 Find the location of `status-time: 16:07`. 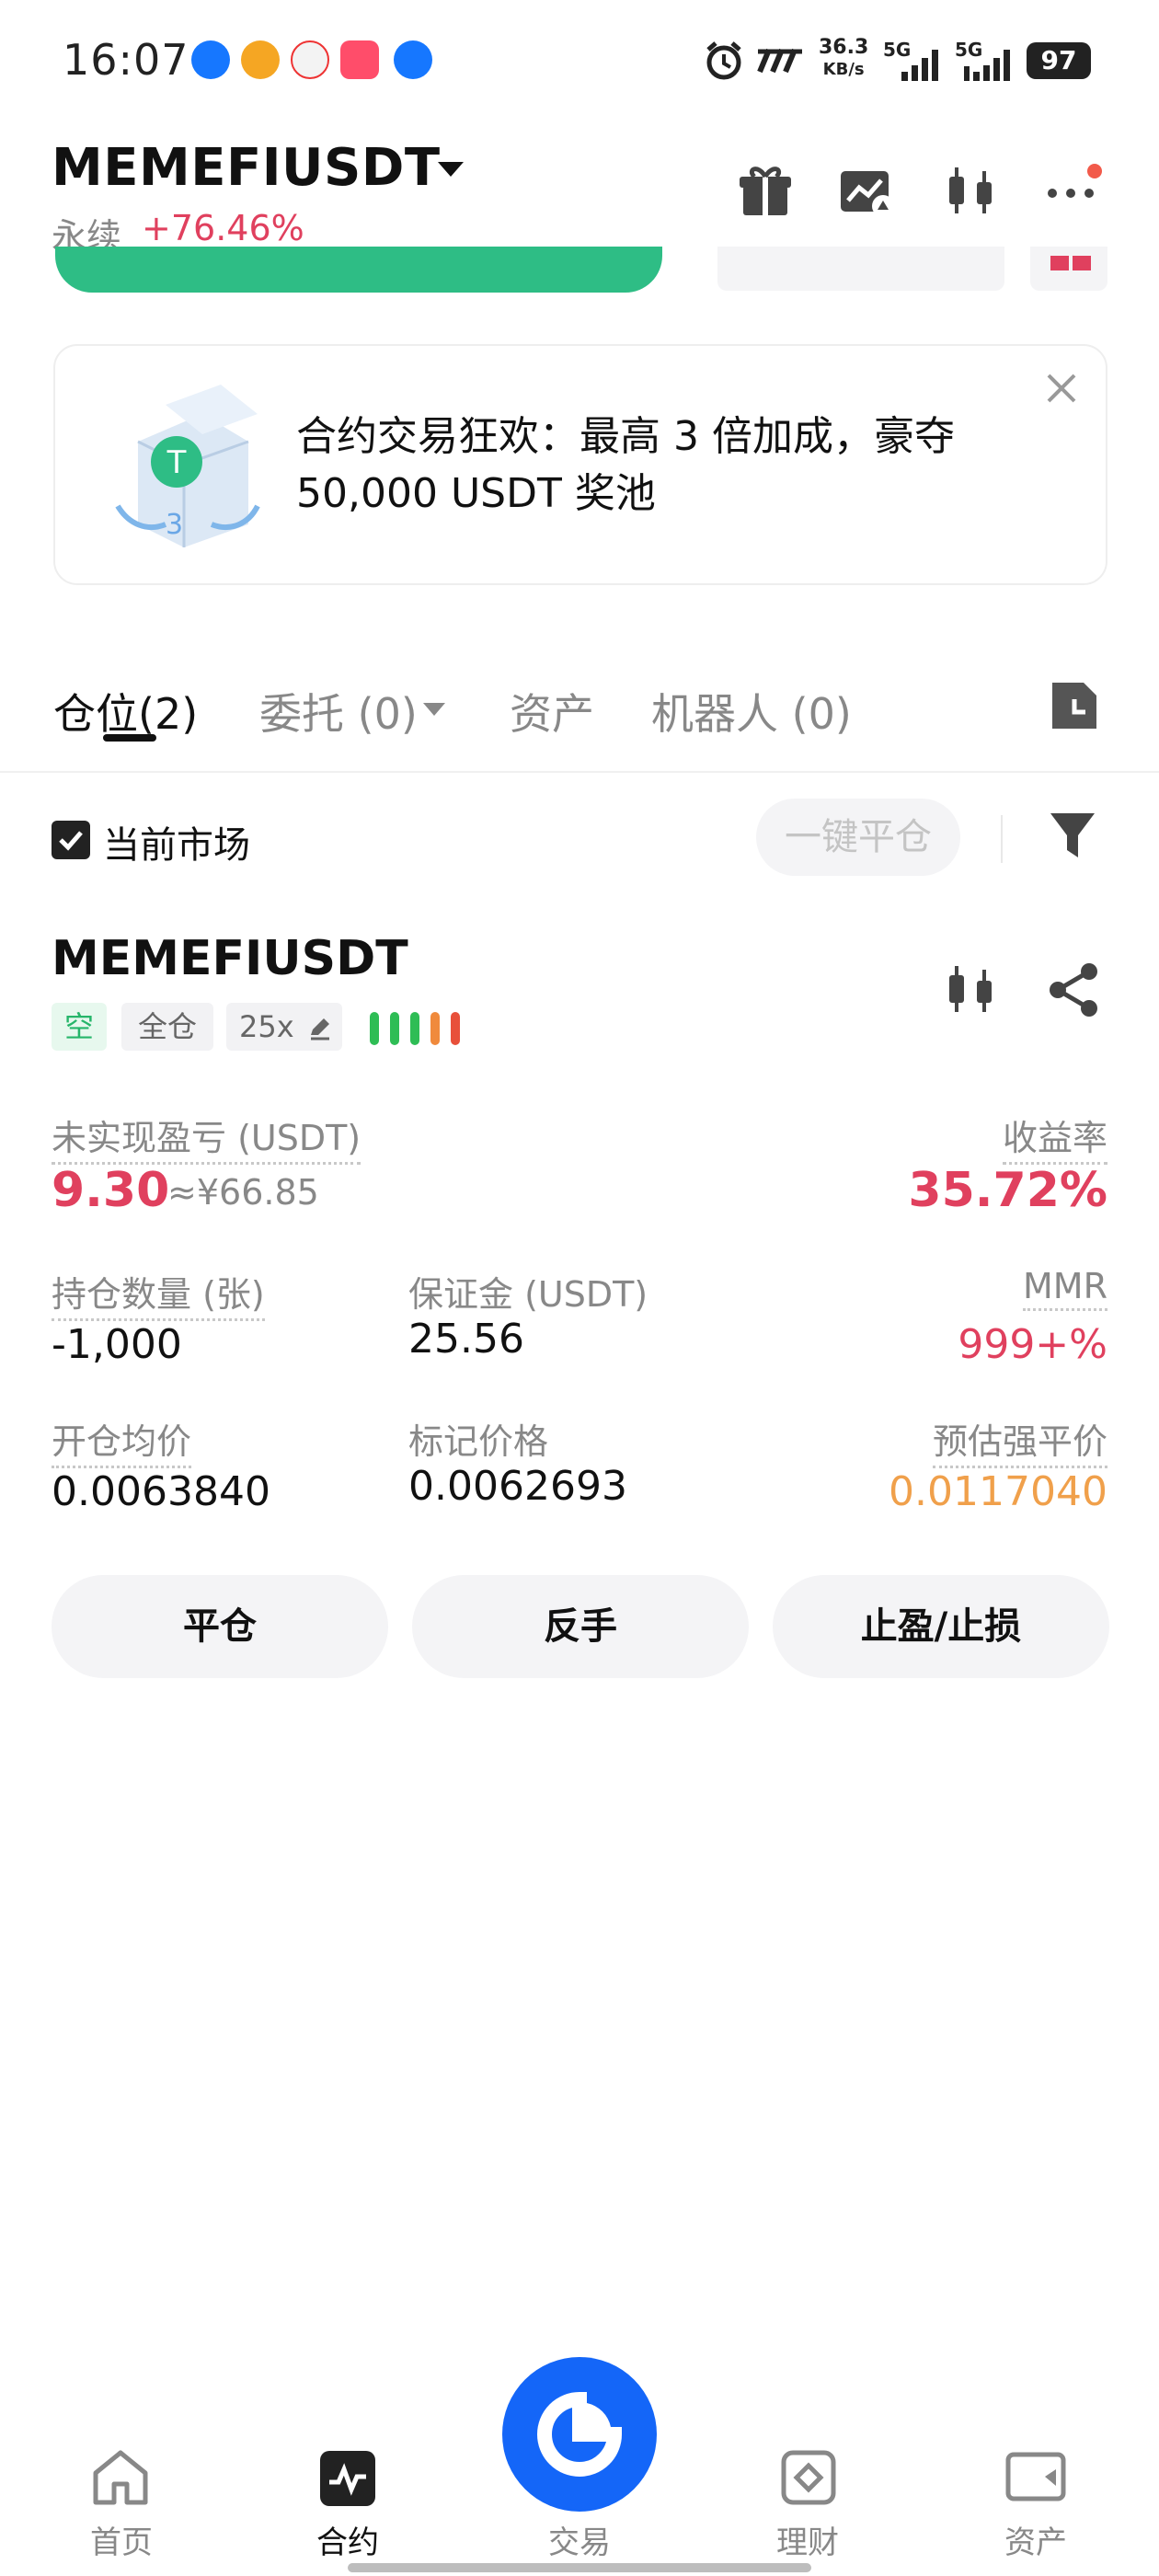

status-time: 16:07 is located at coordinates (126, 60).